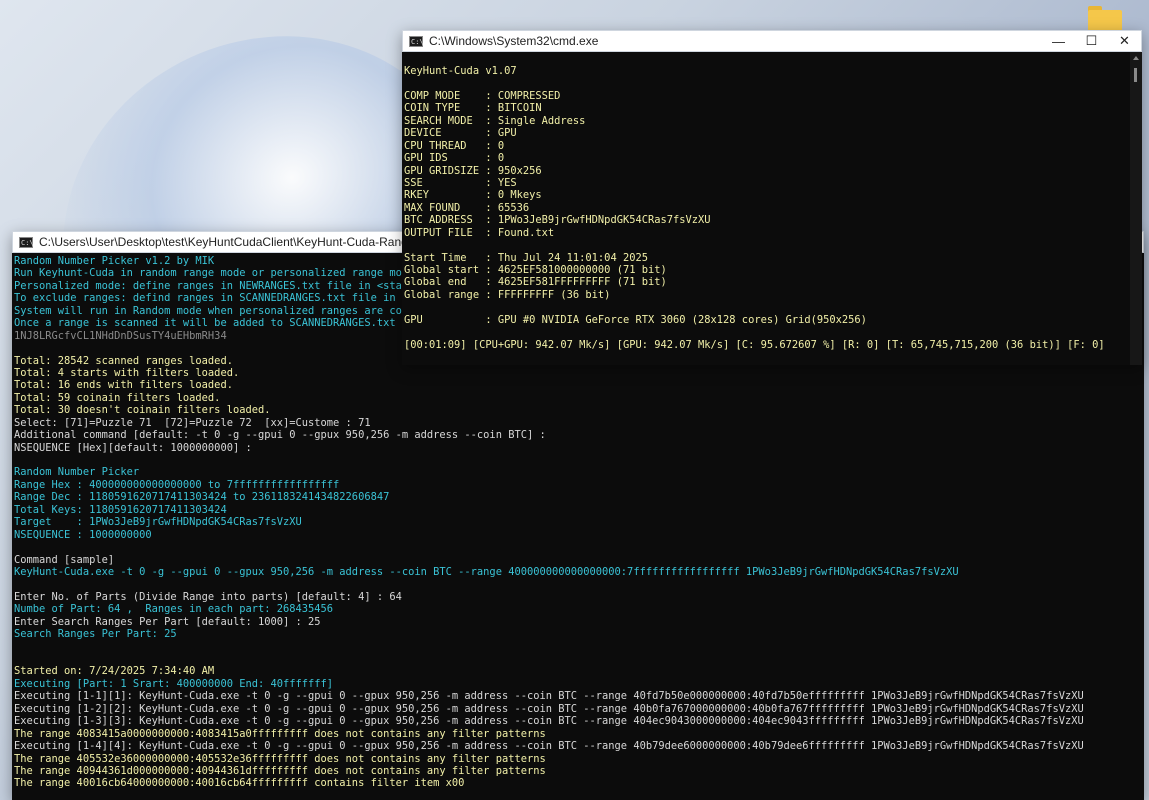 This screenshot has height=800, width=1149. I want to click on left-console-line: Random Number Picker, so click(77, 472).